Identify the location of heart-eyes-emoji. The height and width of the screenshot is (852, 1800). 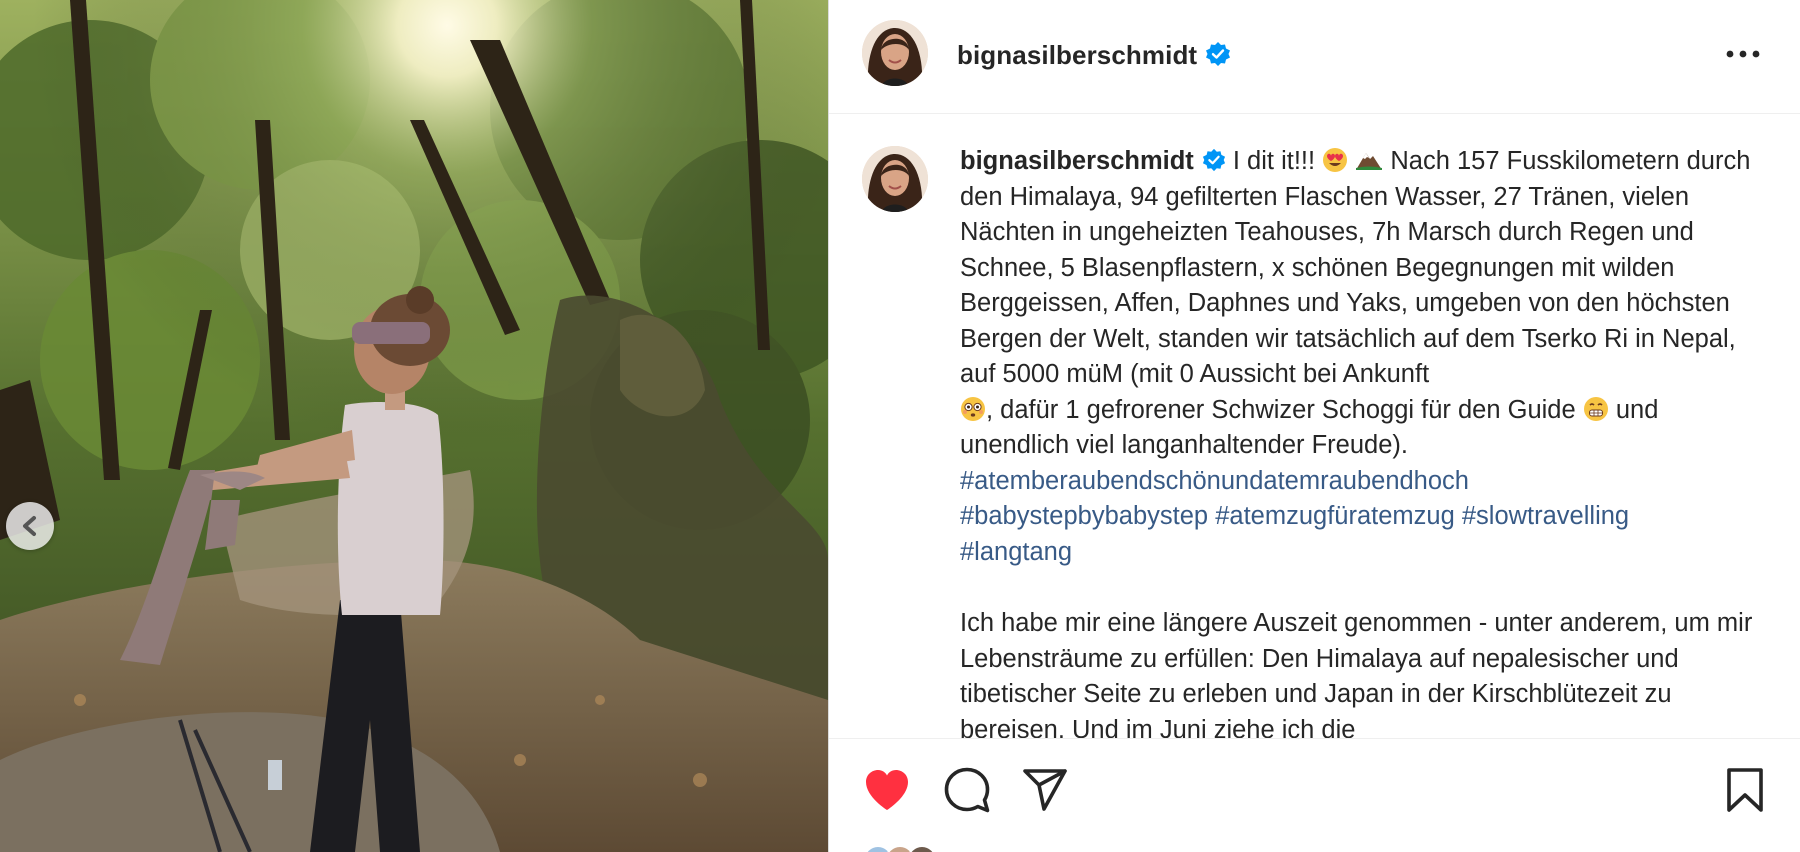
(1335, 160).